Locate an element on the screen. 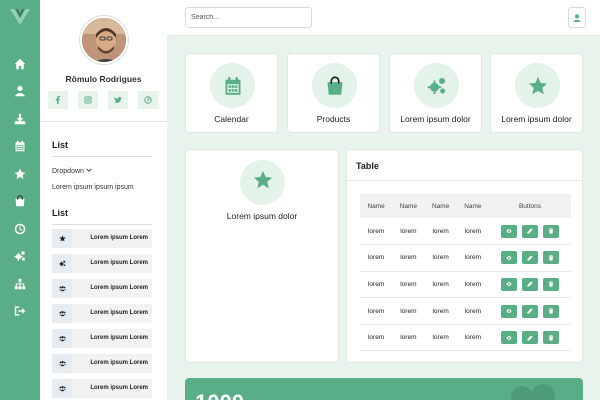  card-products: Products is located at coordinates (333, 93).